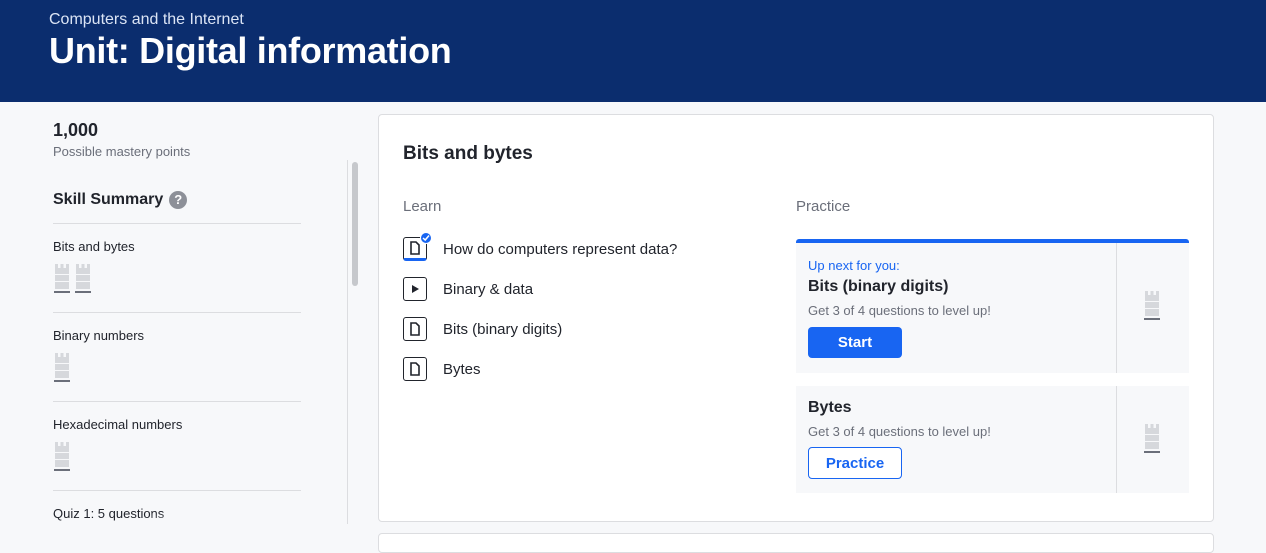  I want to click on skill-item-binary-numbers: Binary numbers, so click(98, 335).